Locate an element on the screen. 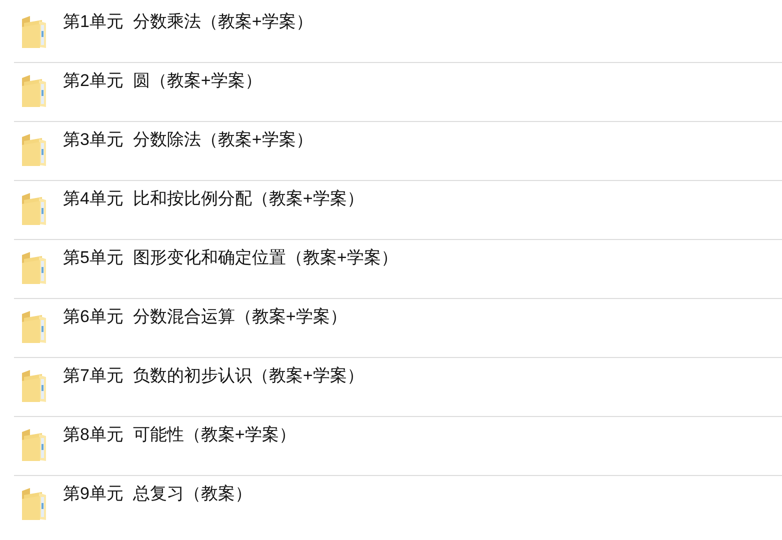  folder-name: 第9单元 总复习（教案） is located at coordinates (157, 494).